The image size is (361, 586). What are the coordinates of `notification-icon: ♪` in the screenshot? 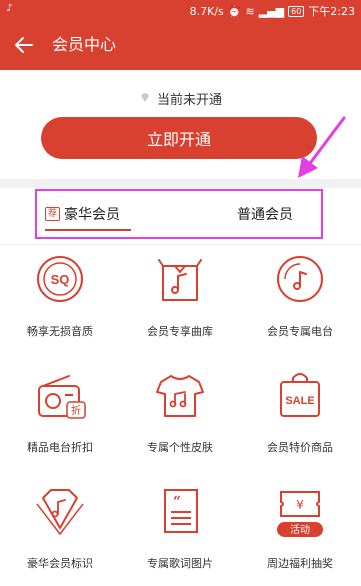 It's located at (9, 8).